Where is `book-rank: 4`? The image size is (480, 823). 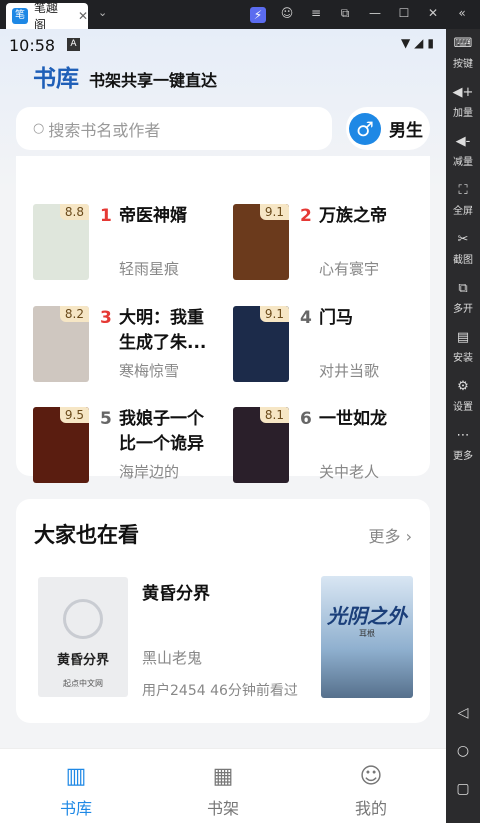
book-rank: 4 is located at coordinates (306, 318).